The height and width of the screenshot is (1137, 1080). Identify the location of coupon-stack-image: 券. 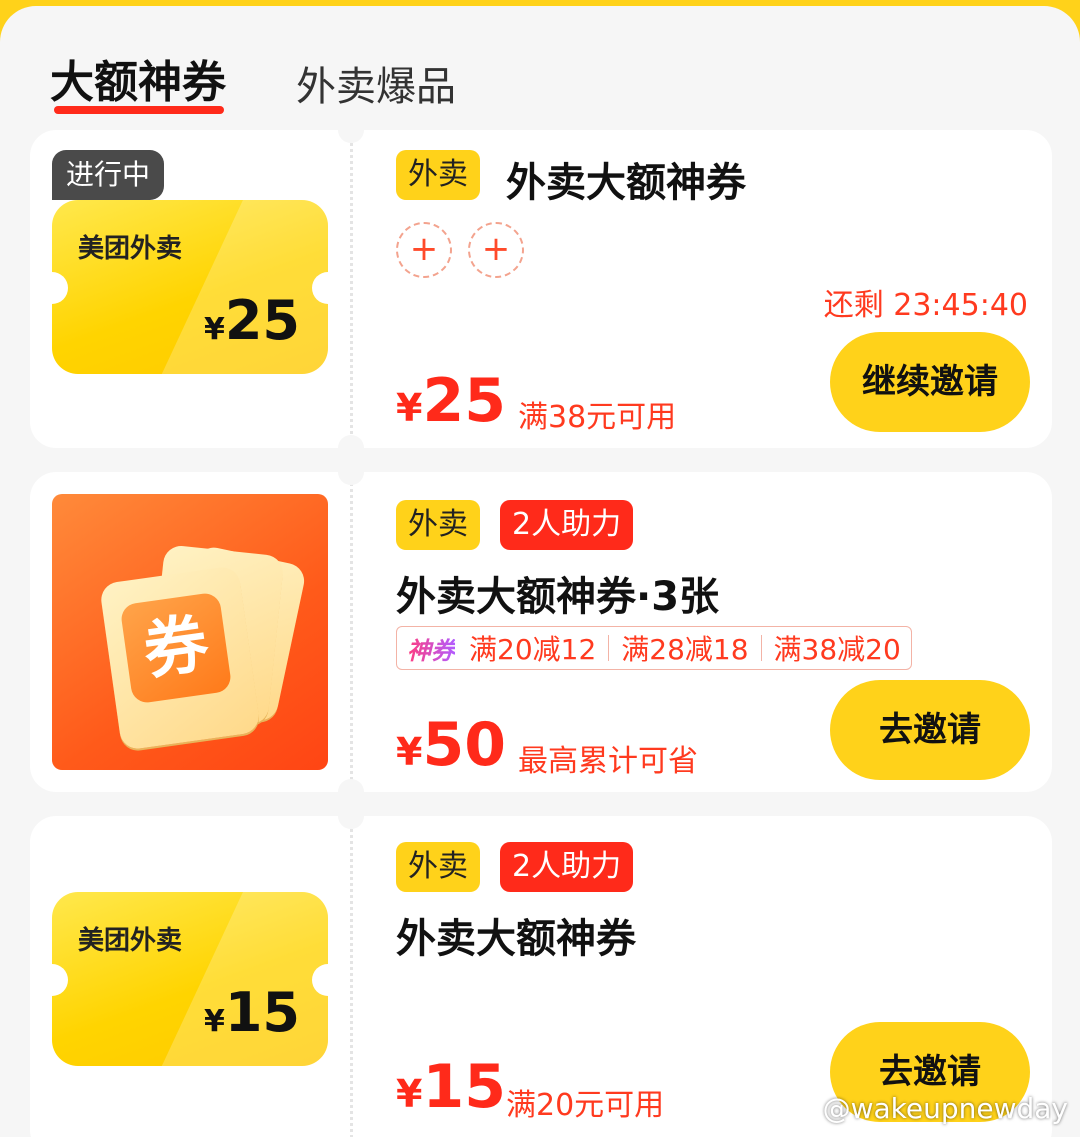
(190, 632).